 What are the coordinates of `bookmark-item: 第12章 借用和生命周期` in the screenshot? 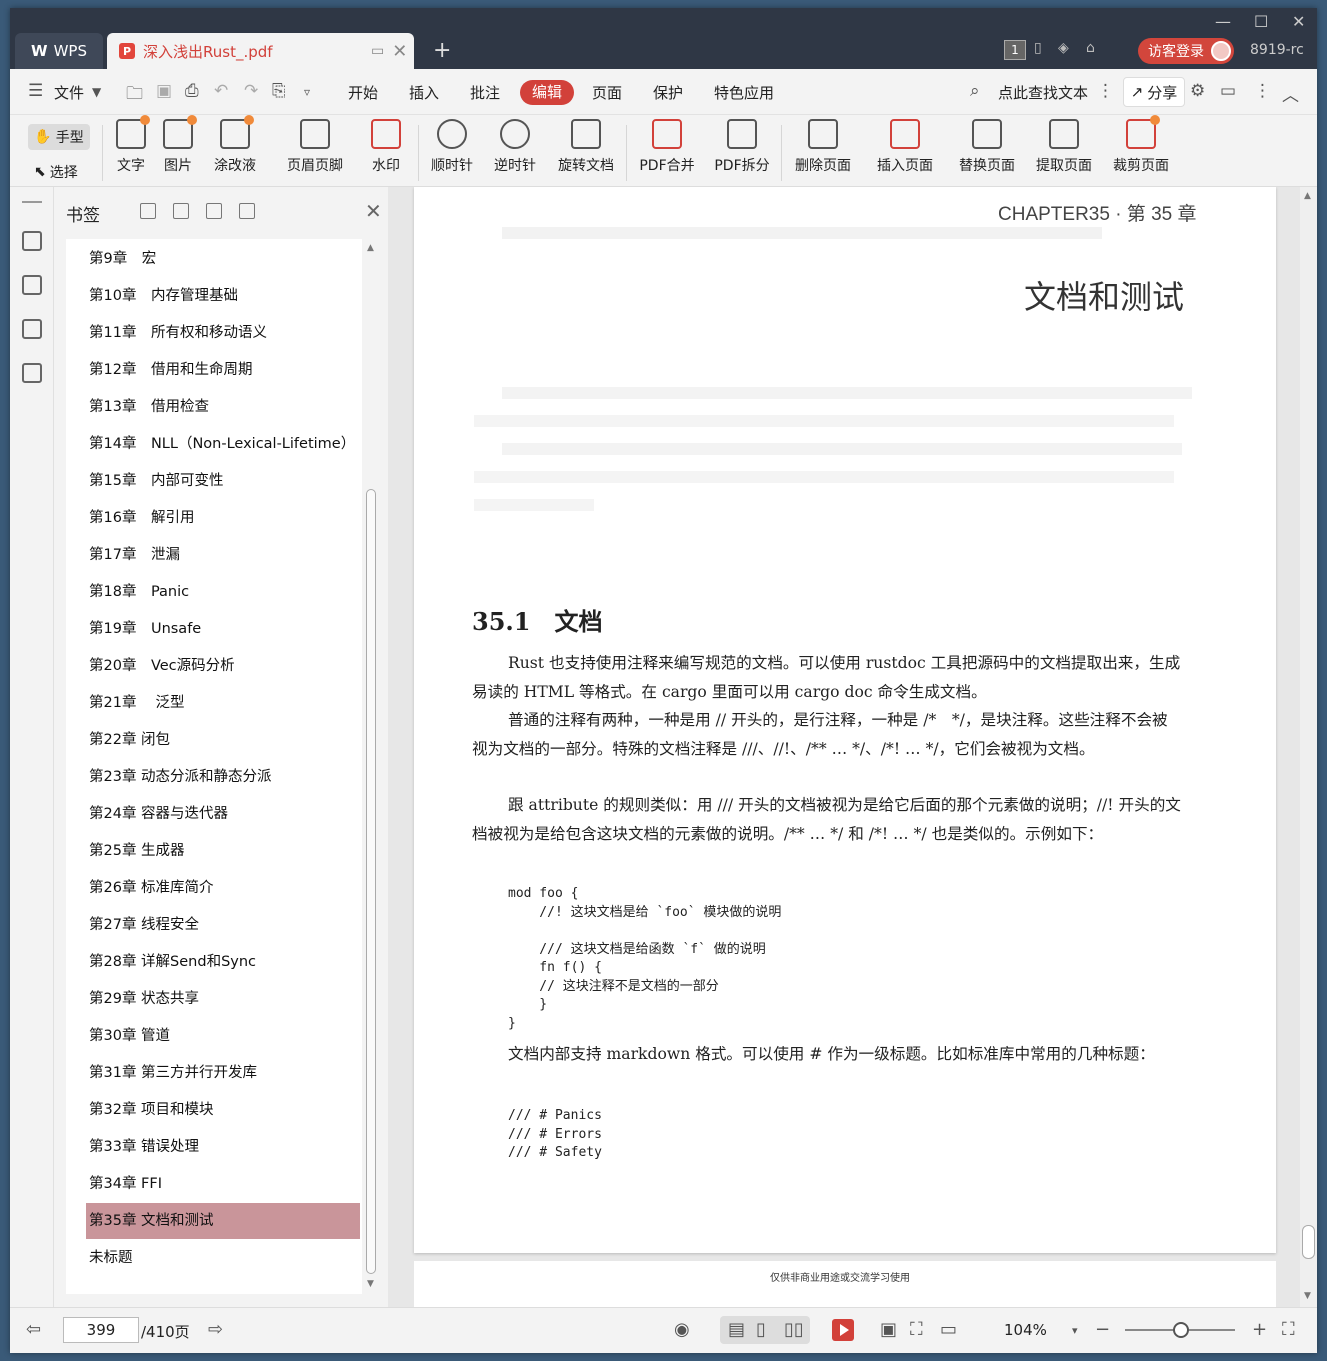 It's located at (214, 370).